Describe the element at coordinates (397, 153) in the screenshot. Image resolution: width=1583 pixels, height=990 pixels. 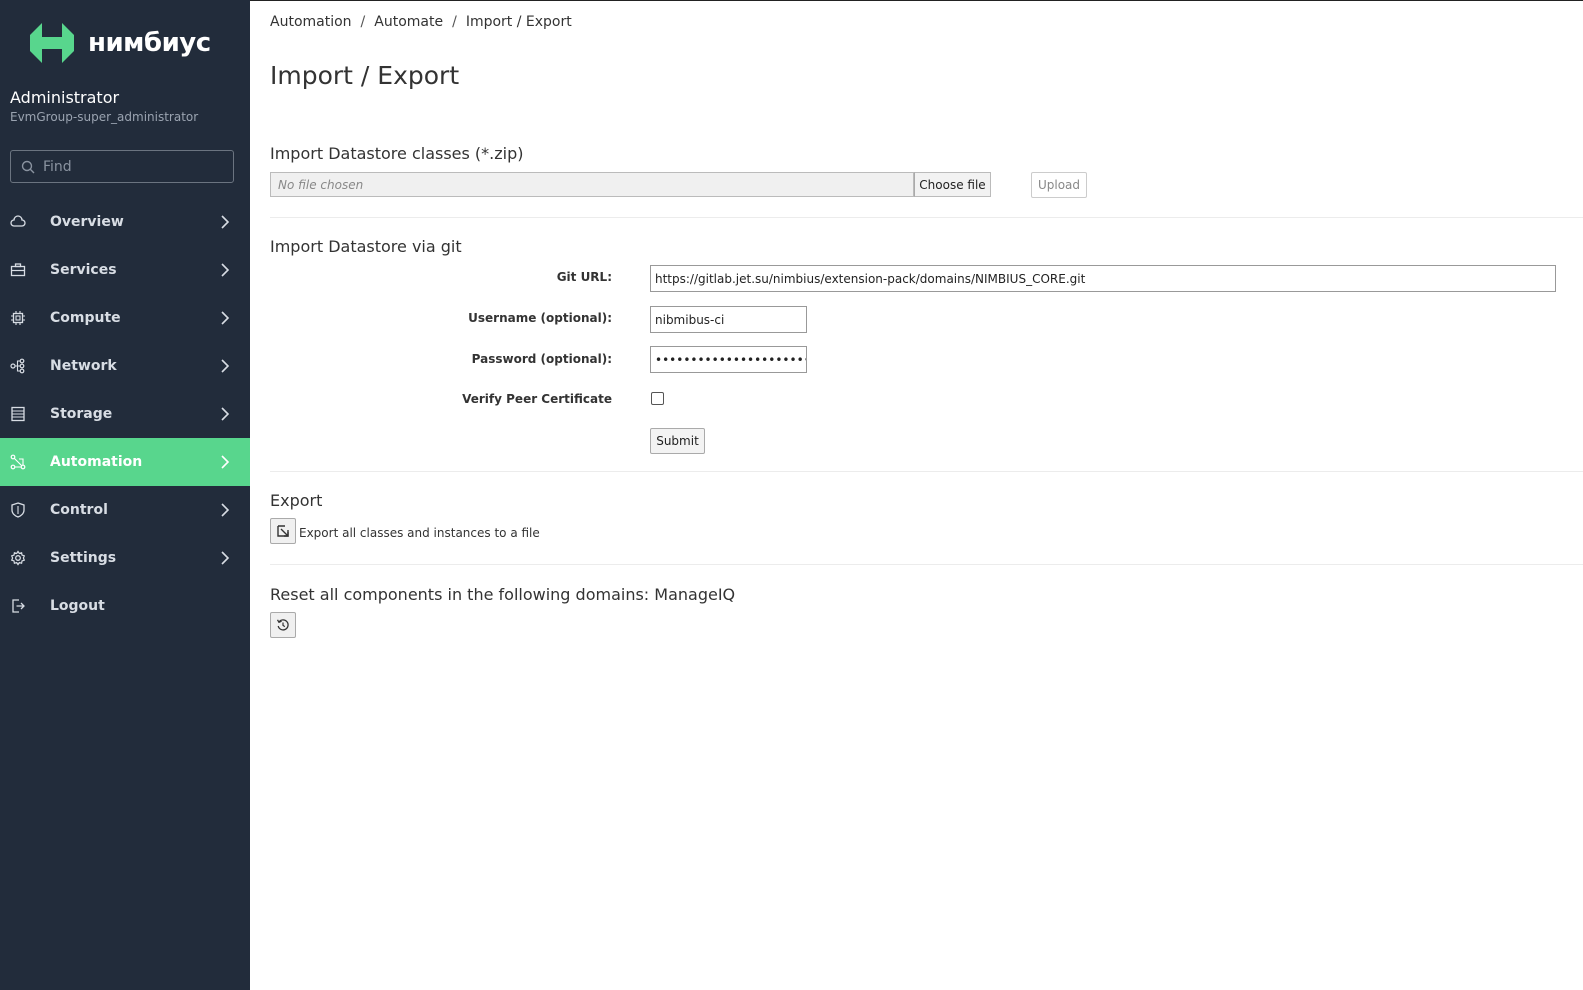
I see `import-zip-title: Import Datastore classes (*.zip)` at that location.